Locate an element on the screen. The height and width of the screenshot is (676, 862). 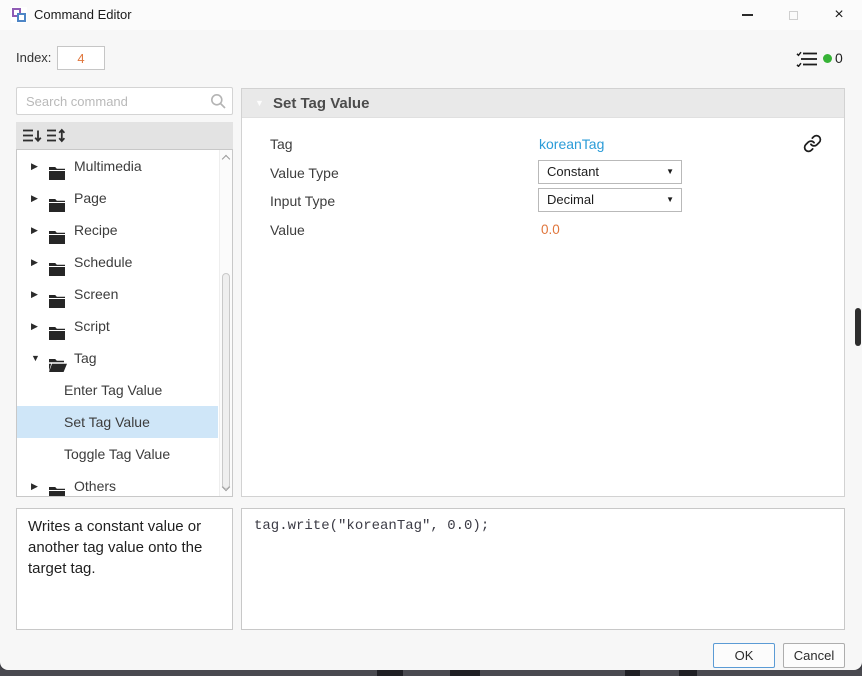
tree-item-others: ▶ Others is located at coordinates (117, 483).